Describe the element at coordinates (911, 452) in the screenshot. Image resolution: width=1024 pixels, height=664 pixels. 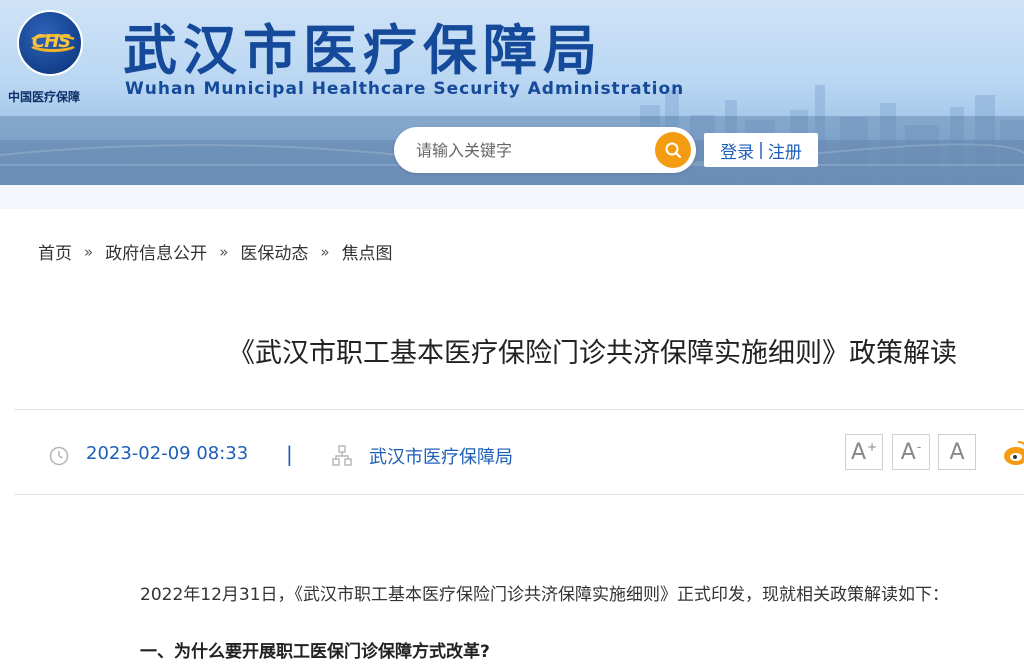
I see `font-decrease-button: A-` at that location.